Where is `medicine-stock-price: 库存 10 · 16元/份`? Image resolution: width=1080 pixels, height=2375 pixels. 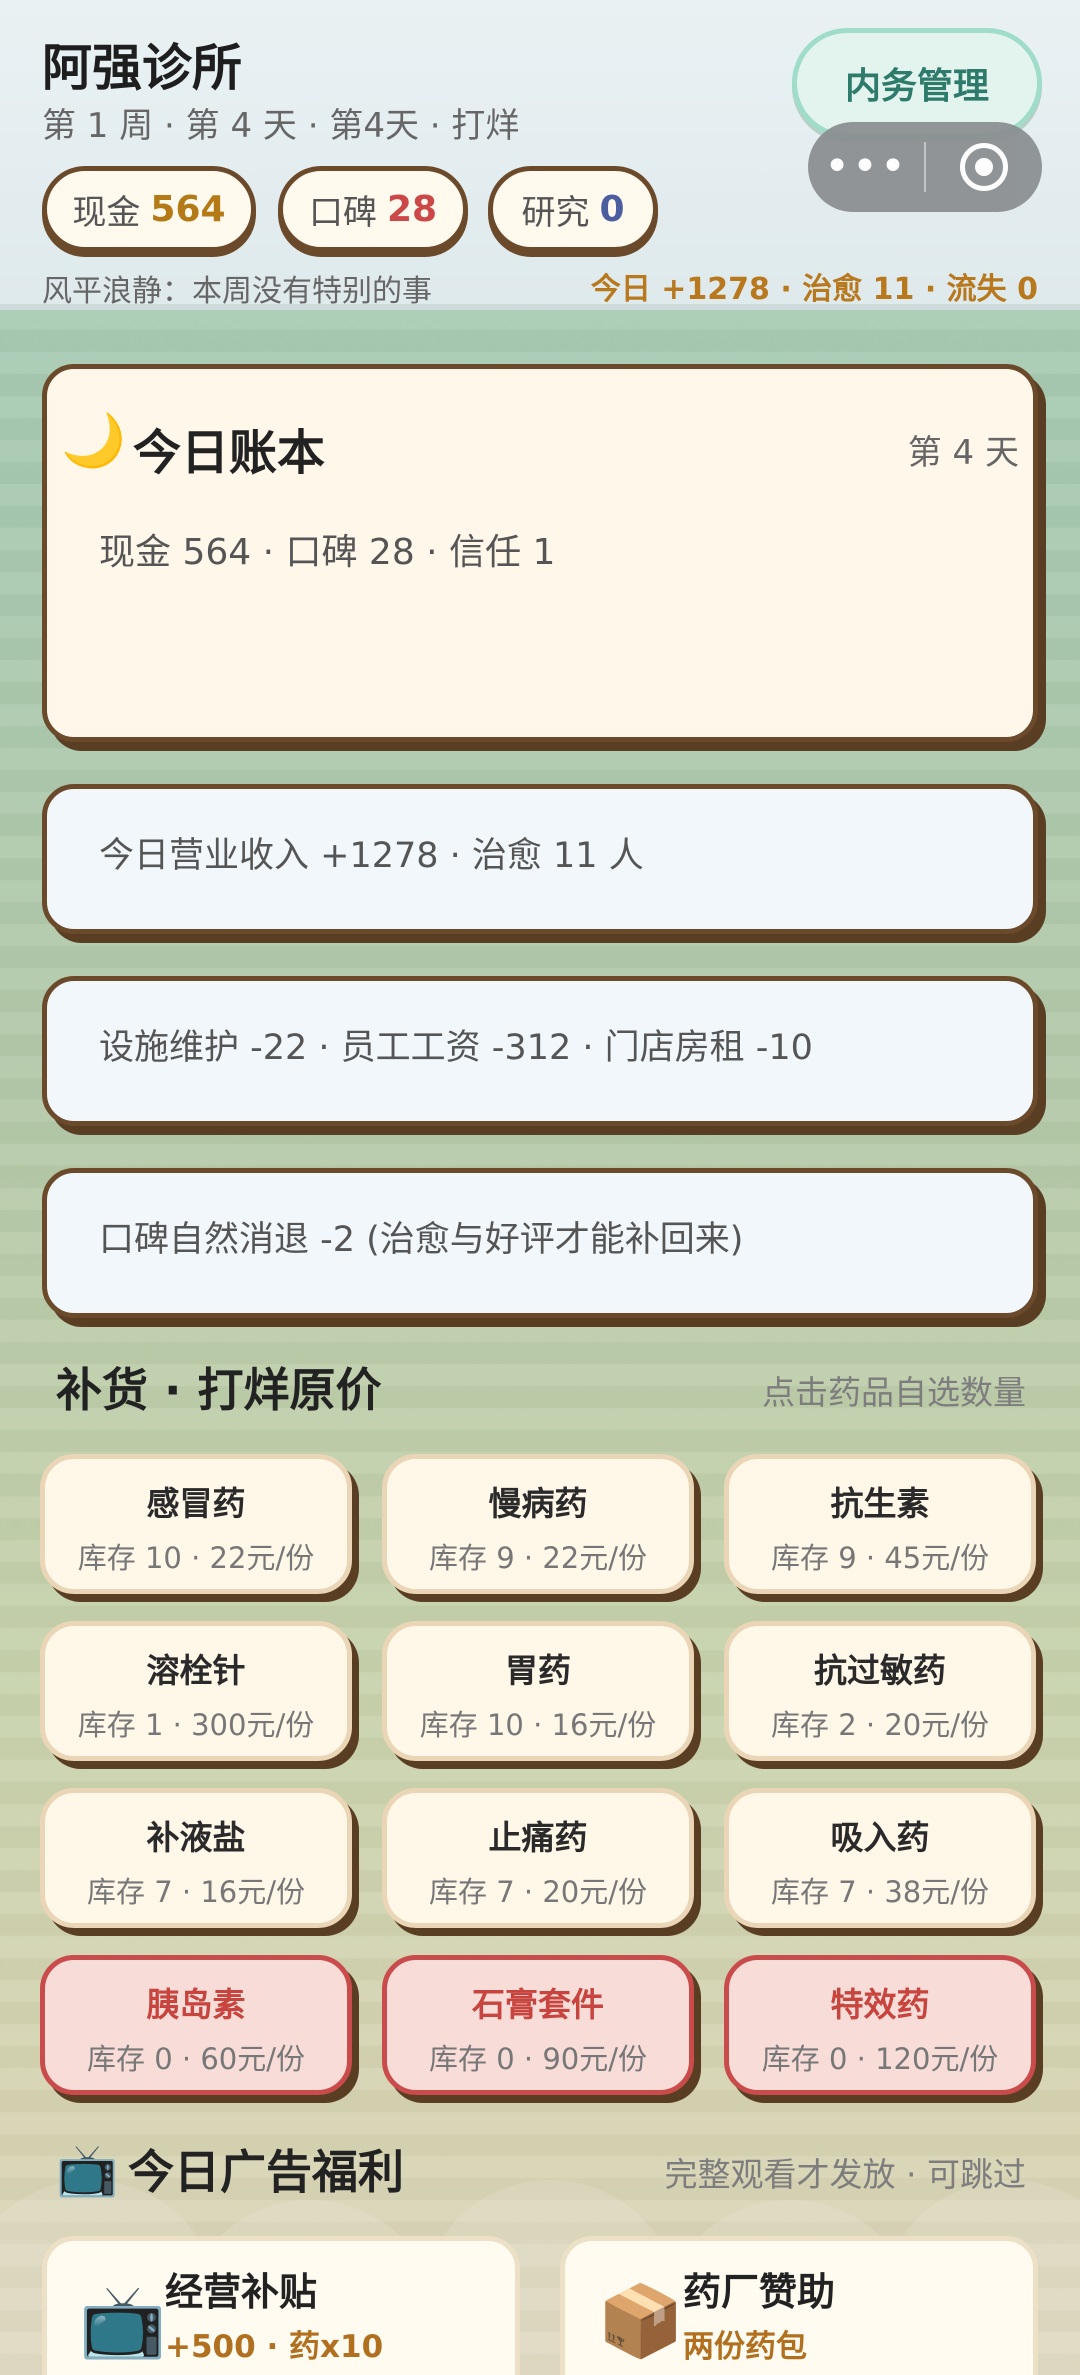 medicine-stock-price: 库存 10 · 16元/份 is located at coordinates (538, 1725).